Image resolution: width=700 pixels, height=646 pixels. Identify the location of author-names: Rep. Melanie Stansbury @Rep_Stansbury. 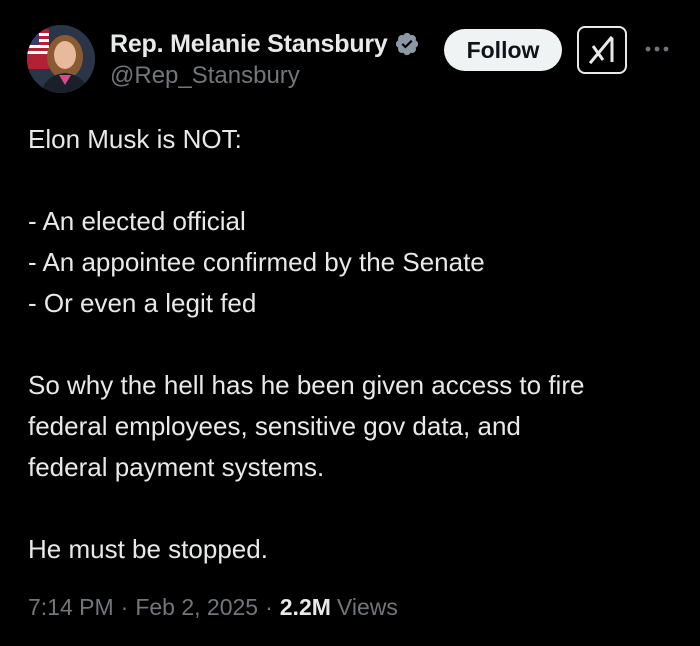
(265, 59).